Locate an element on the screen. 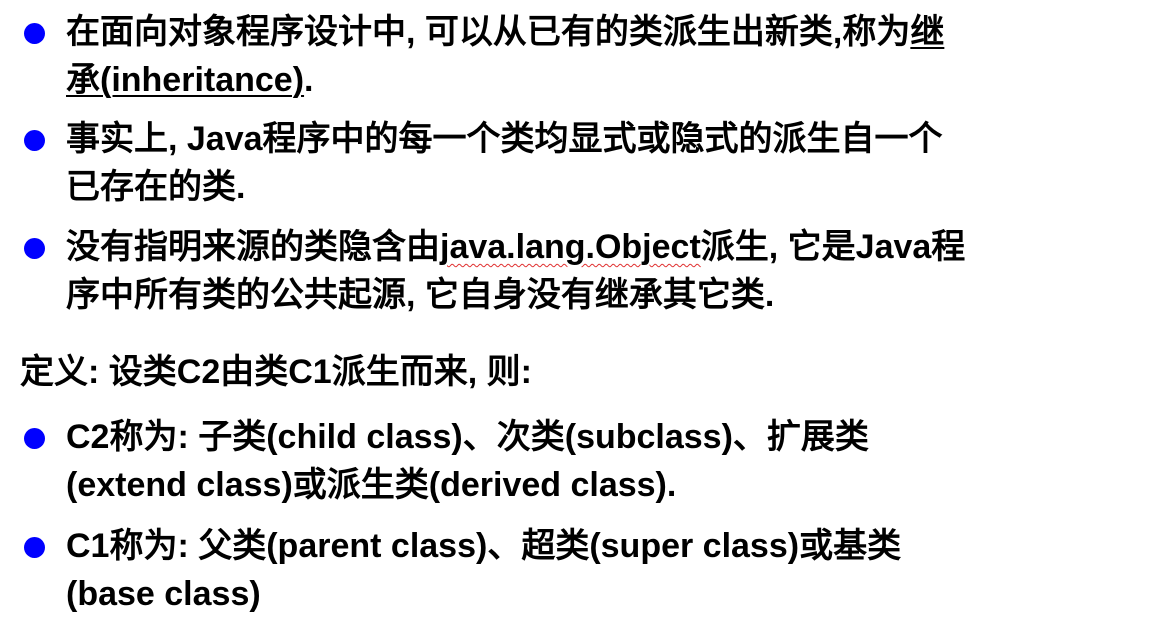 Image resolution: width=1171 pixels, height=618 pixels. bullet-line: 已存在的类. is located at coordinates (156, 187).